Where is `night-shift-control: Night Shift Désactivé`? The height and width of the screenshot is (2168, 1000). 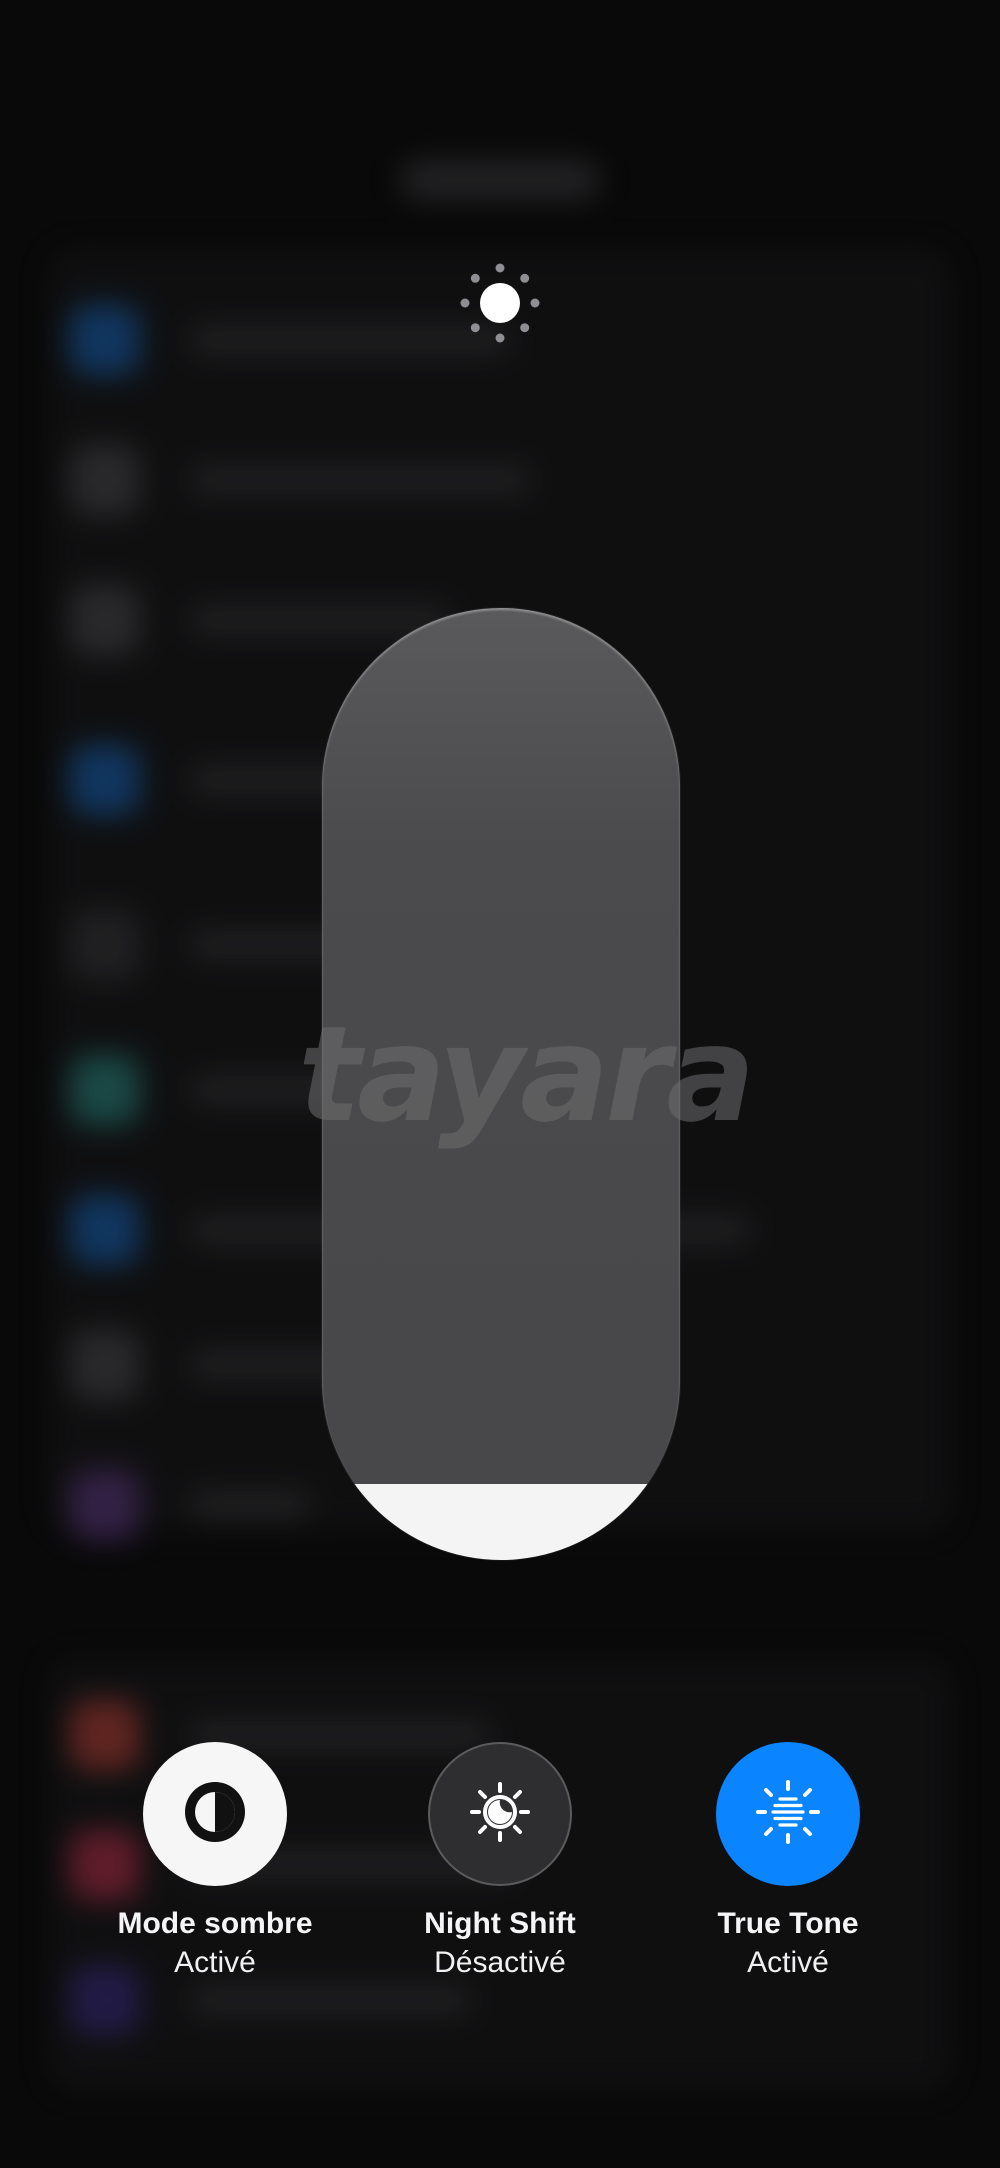 night-shift-control: Night Shift Désactivé is located at coordinates (500, 1863).